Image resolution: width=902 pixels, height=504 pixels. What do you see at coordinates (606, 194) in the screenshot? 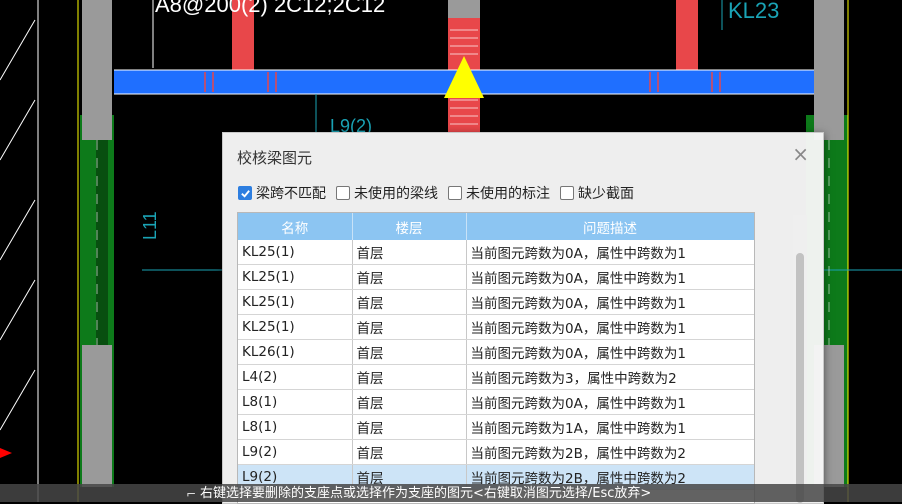
I see `filter-label: 缺少截面` at bounding box center [606, 194].